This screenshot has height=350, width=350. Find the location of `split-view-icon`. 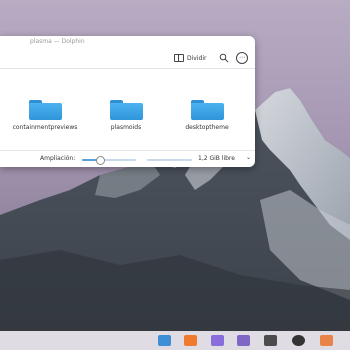

split-view-icon is located at coordinates (179, 58).